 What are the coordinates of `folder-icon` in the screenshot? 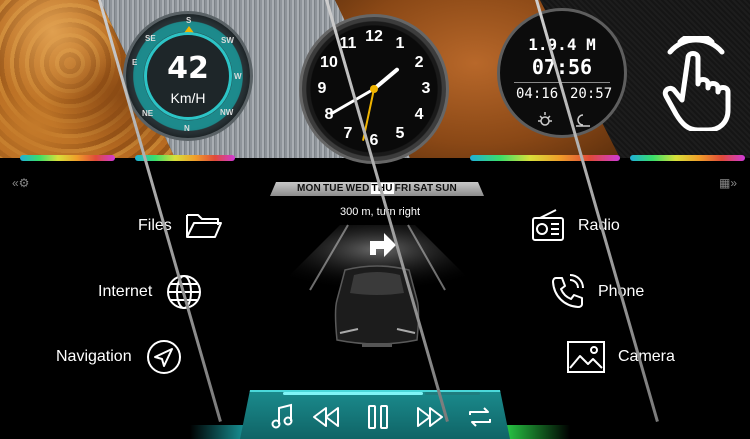 It's located at (203, 226).